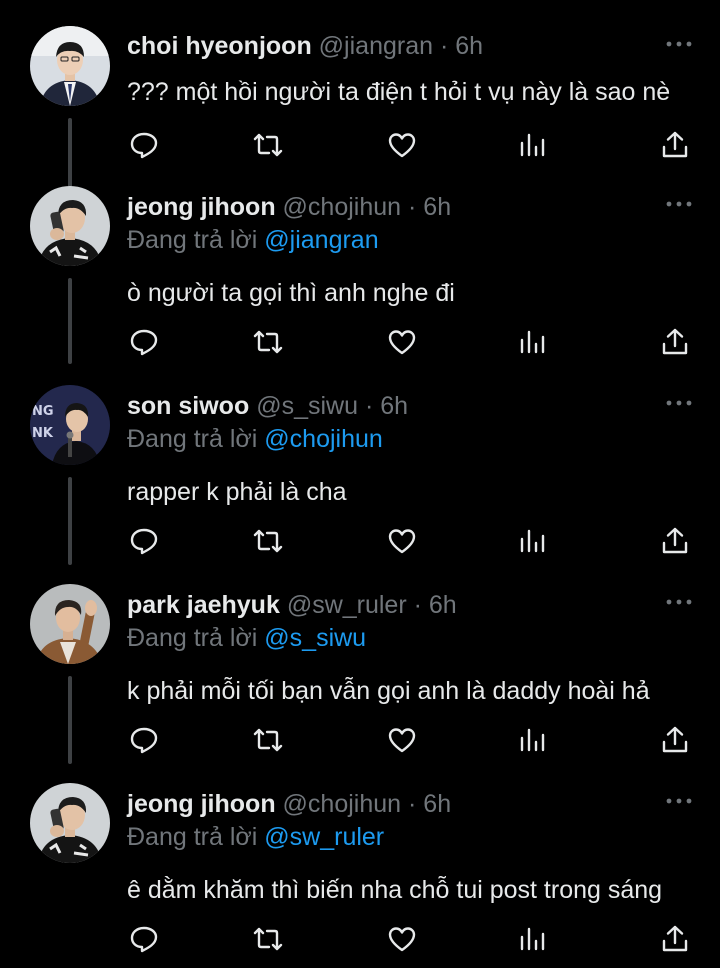 Image resolution: width=720 pixels, height=968 pixels. I want to click on svg-text: NG, so click(43, 411).